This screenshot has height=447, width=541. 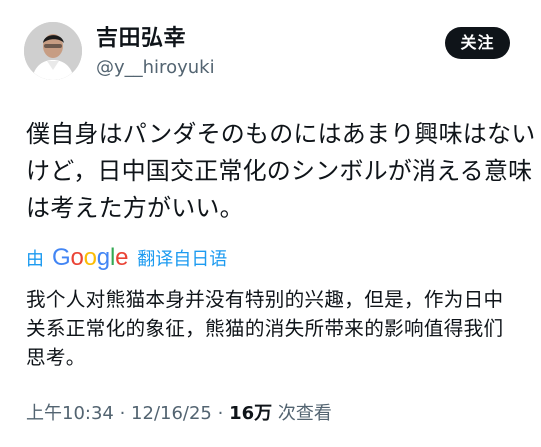 What do you see at coordinates (56, 357) in the screenshot?
I see `translated-line: 思考。` at bounding box center [56, 357].